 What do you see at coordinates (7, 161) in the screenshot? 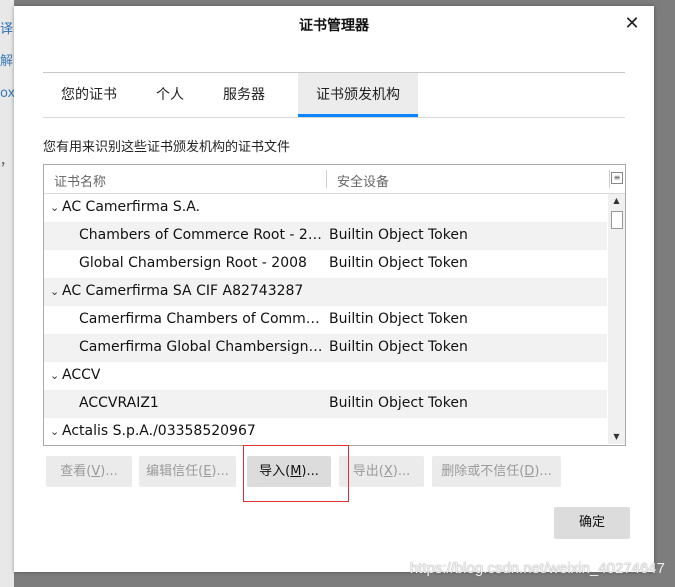
I see `background-text: ，` at bounding box center [7, 161].